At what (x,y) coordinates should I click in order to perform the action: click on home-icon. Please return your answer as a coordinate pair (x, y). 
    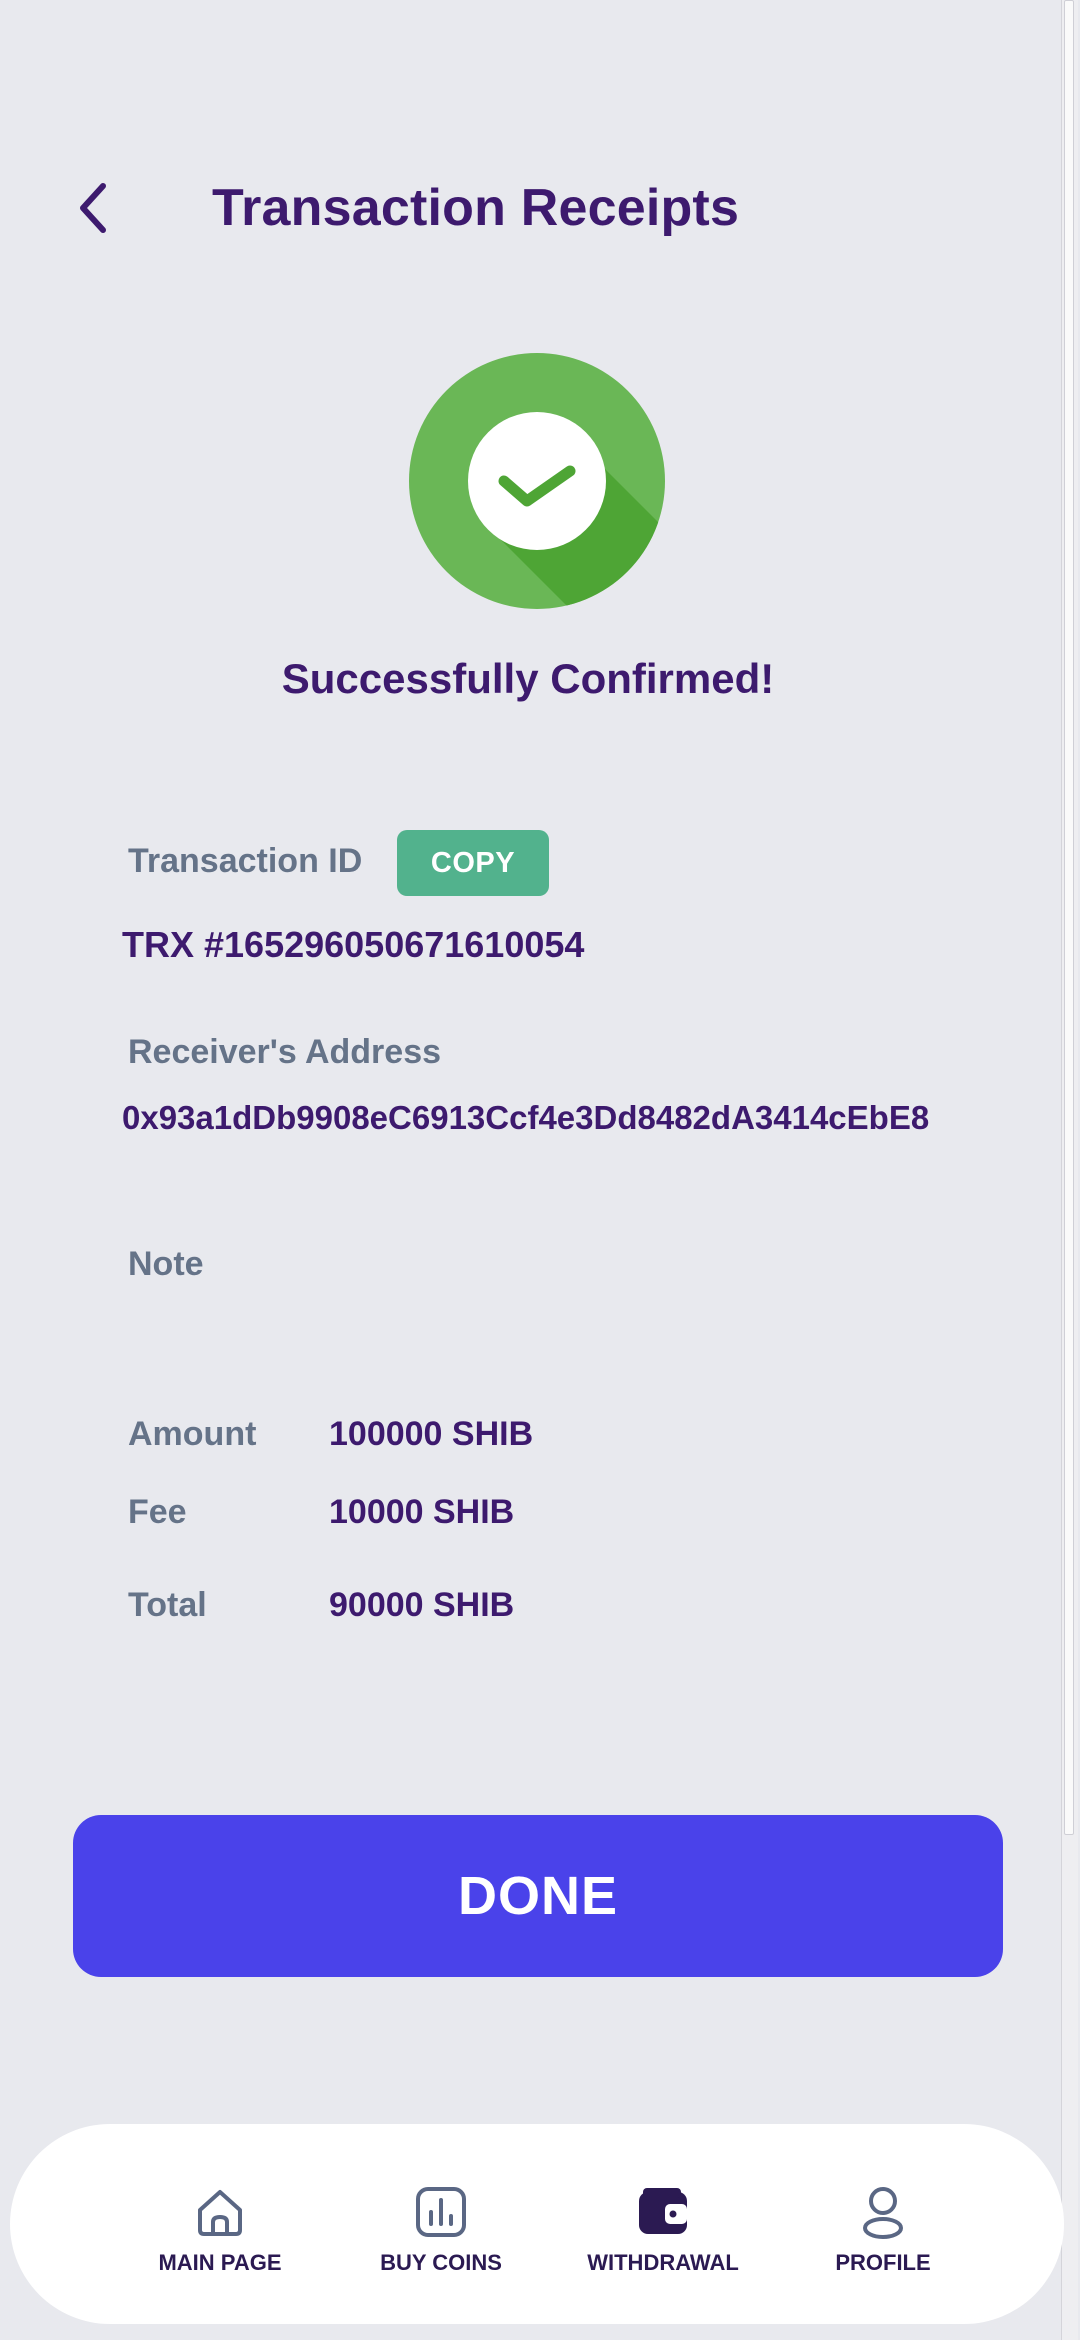
    Looking at the image, I should click on (220, 2213).